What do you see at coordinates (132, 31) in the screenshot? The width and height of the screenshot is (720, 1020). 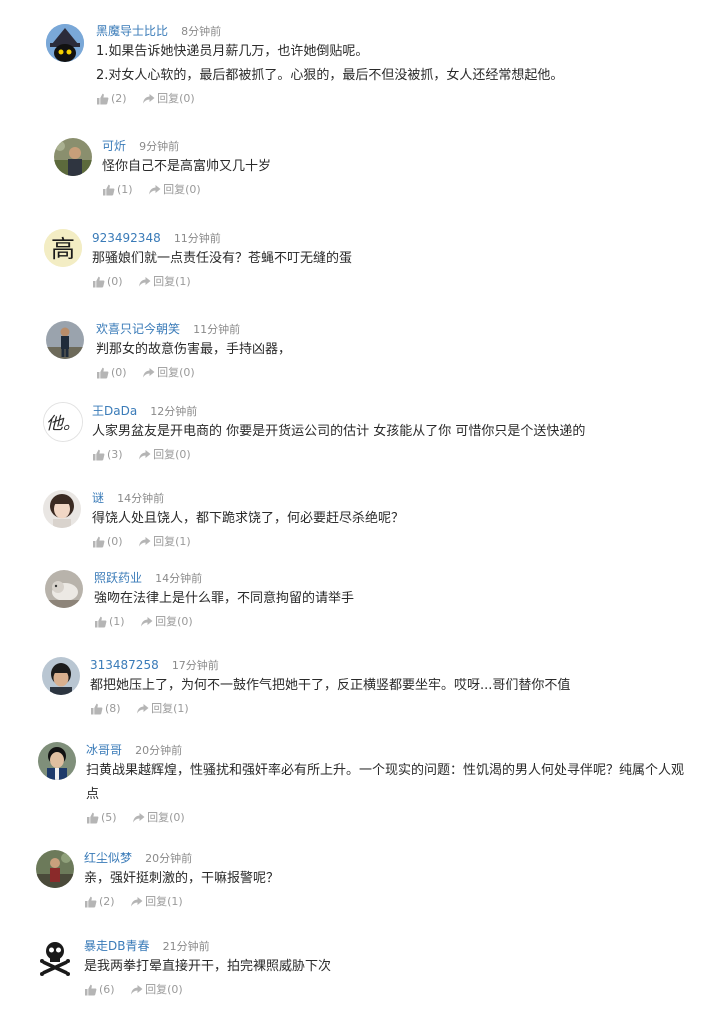 I see `username-link: 黑魔导士比比` at bounding box center [132, 31].